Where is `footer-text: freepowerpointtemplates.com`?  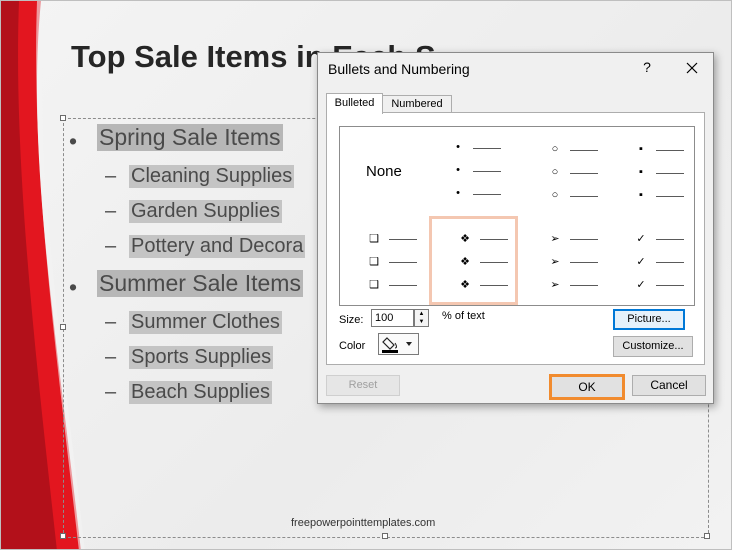 footer-text: freepowerpointtemplates.com is located at coordinates (363, 523).